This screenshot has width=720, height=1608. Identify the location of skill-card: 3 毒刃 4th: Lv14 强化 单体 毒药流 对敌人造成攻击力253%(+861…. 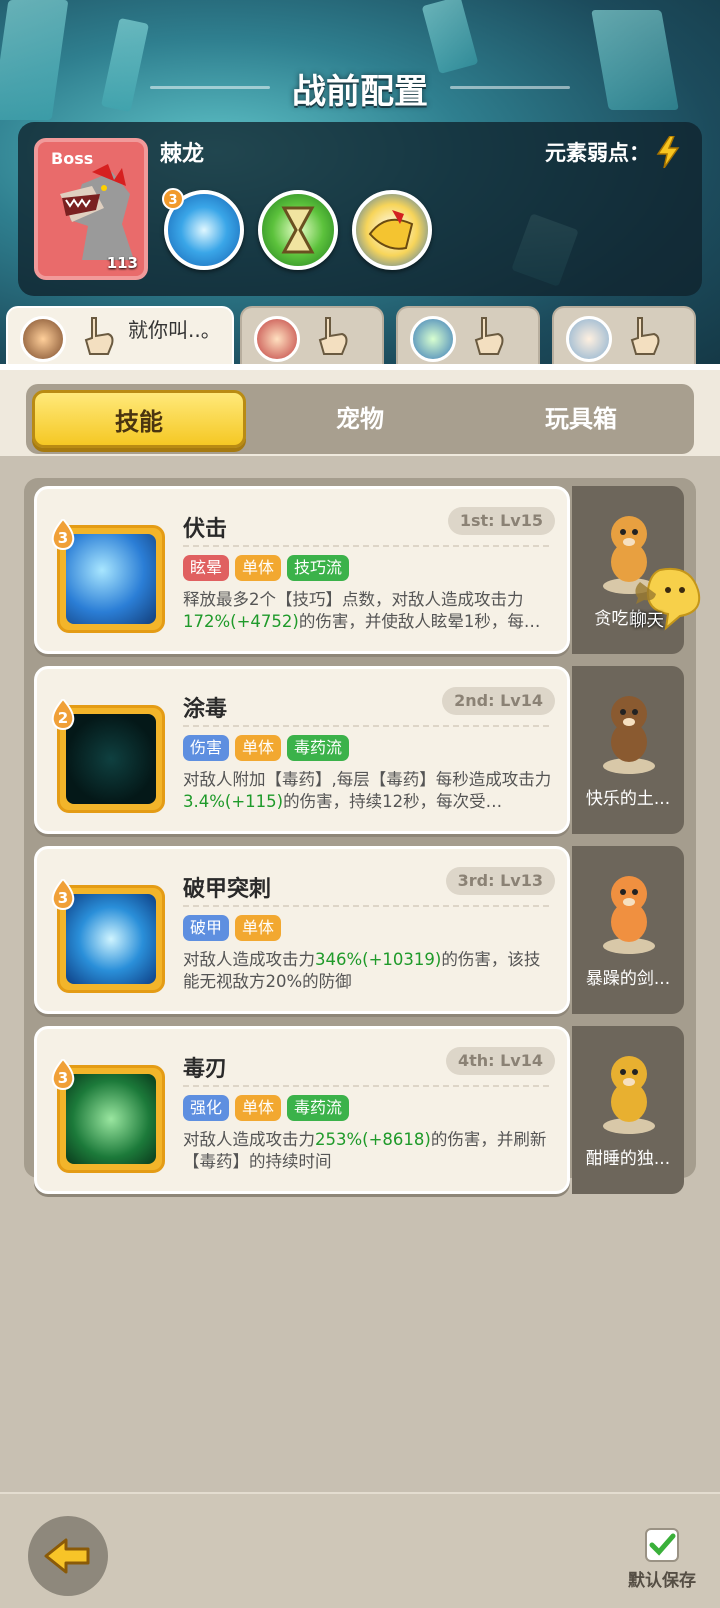
(302, 1110).